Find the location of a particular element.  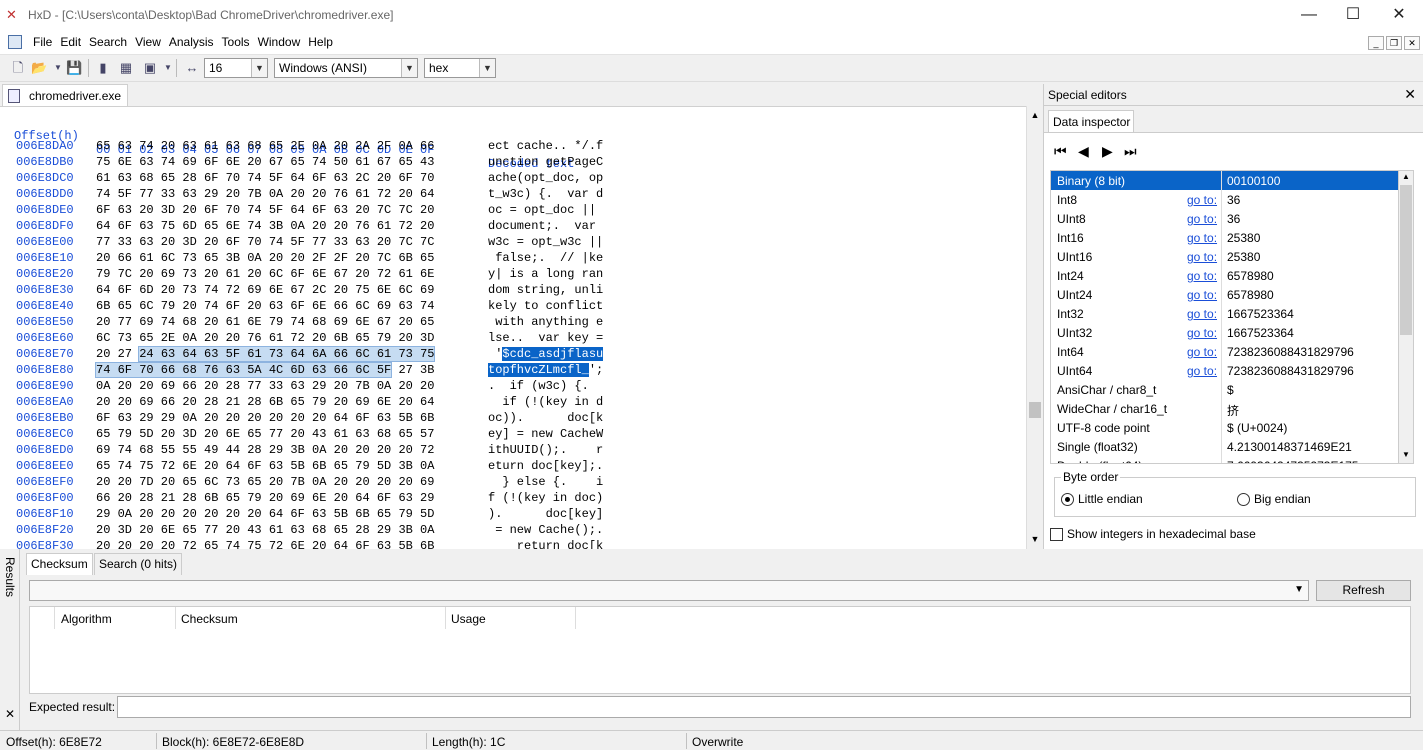

menu-view: View is located at coordinates (148, 42).